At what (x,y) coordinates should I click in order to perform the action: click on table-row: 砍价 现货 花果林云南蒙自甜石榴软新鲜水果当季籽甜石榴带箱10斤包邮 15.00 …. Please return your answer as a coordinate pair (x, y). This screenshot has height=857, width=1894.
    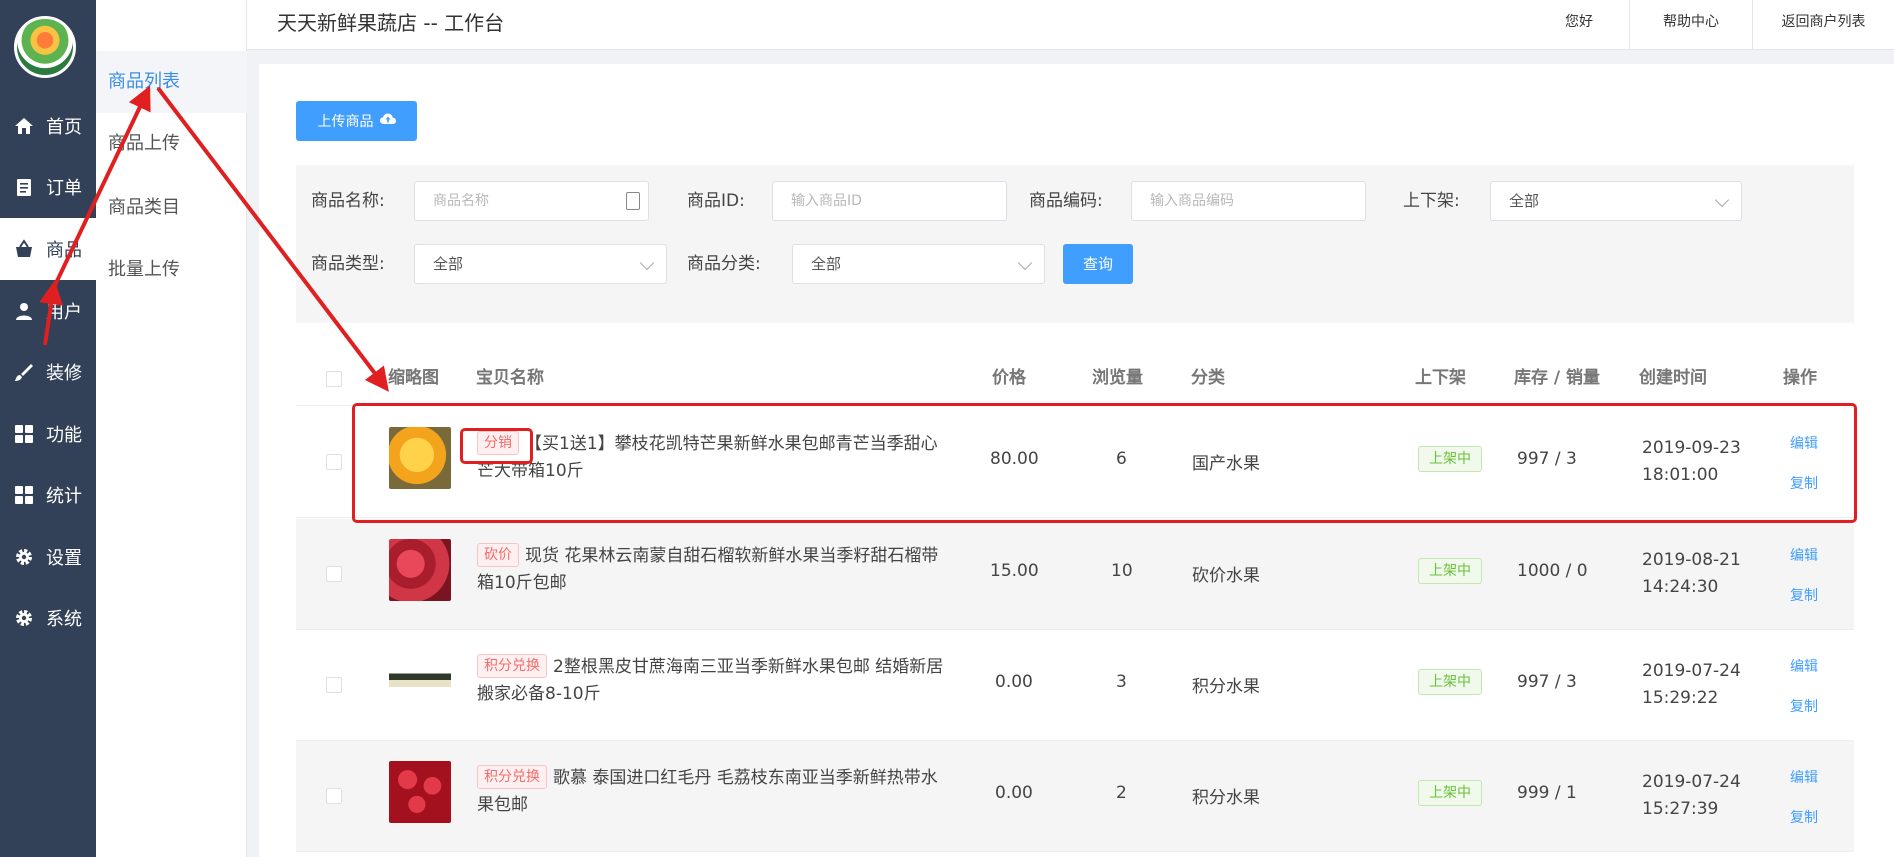
    Looking at the image, I should click on (1075, 574).